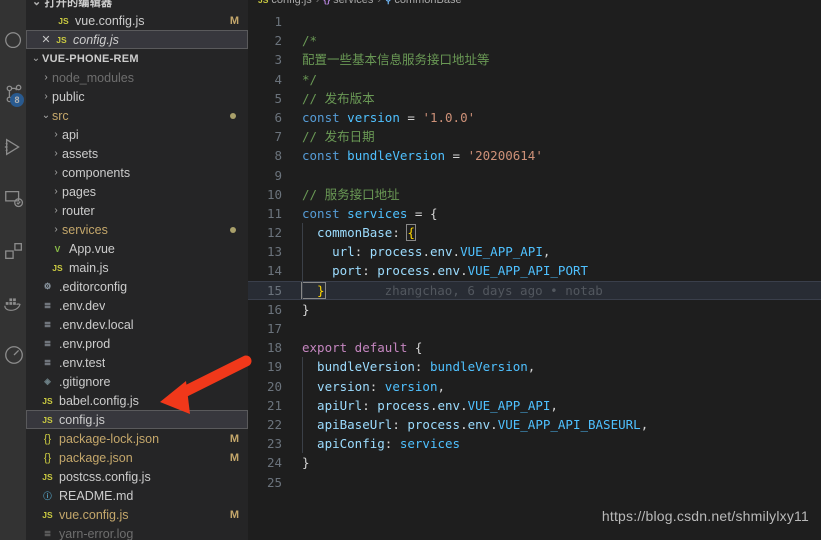  I want to click on chevron-right-icon: ›, so click(56, 191).